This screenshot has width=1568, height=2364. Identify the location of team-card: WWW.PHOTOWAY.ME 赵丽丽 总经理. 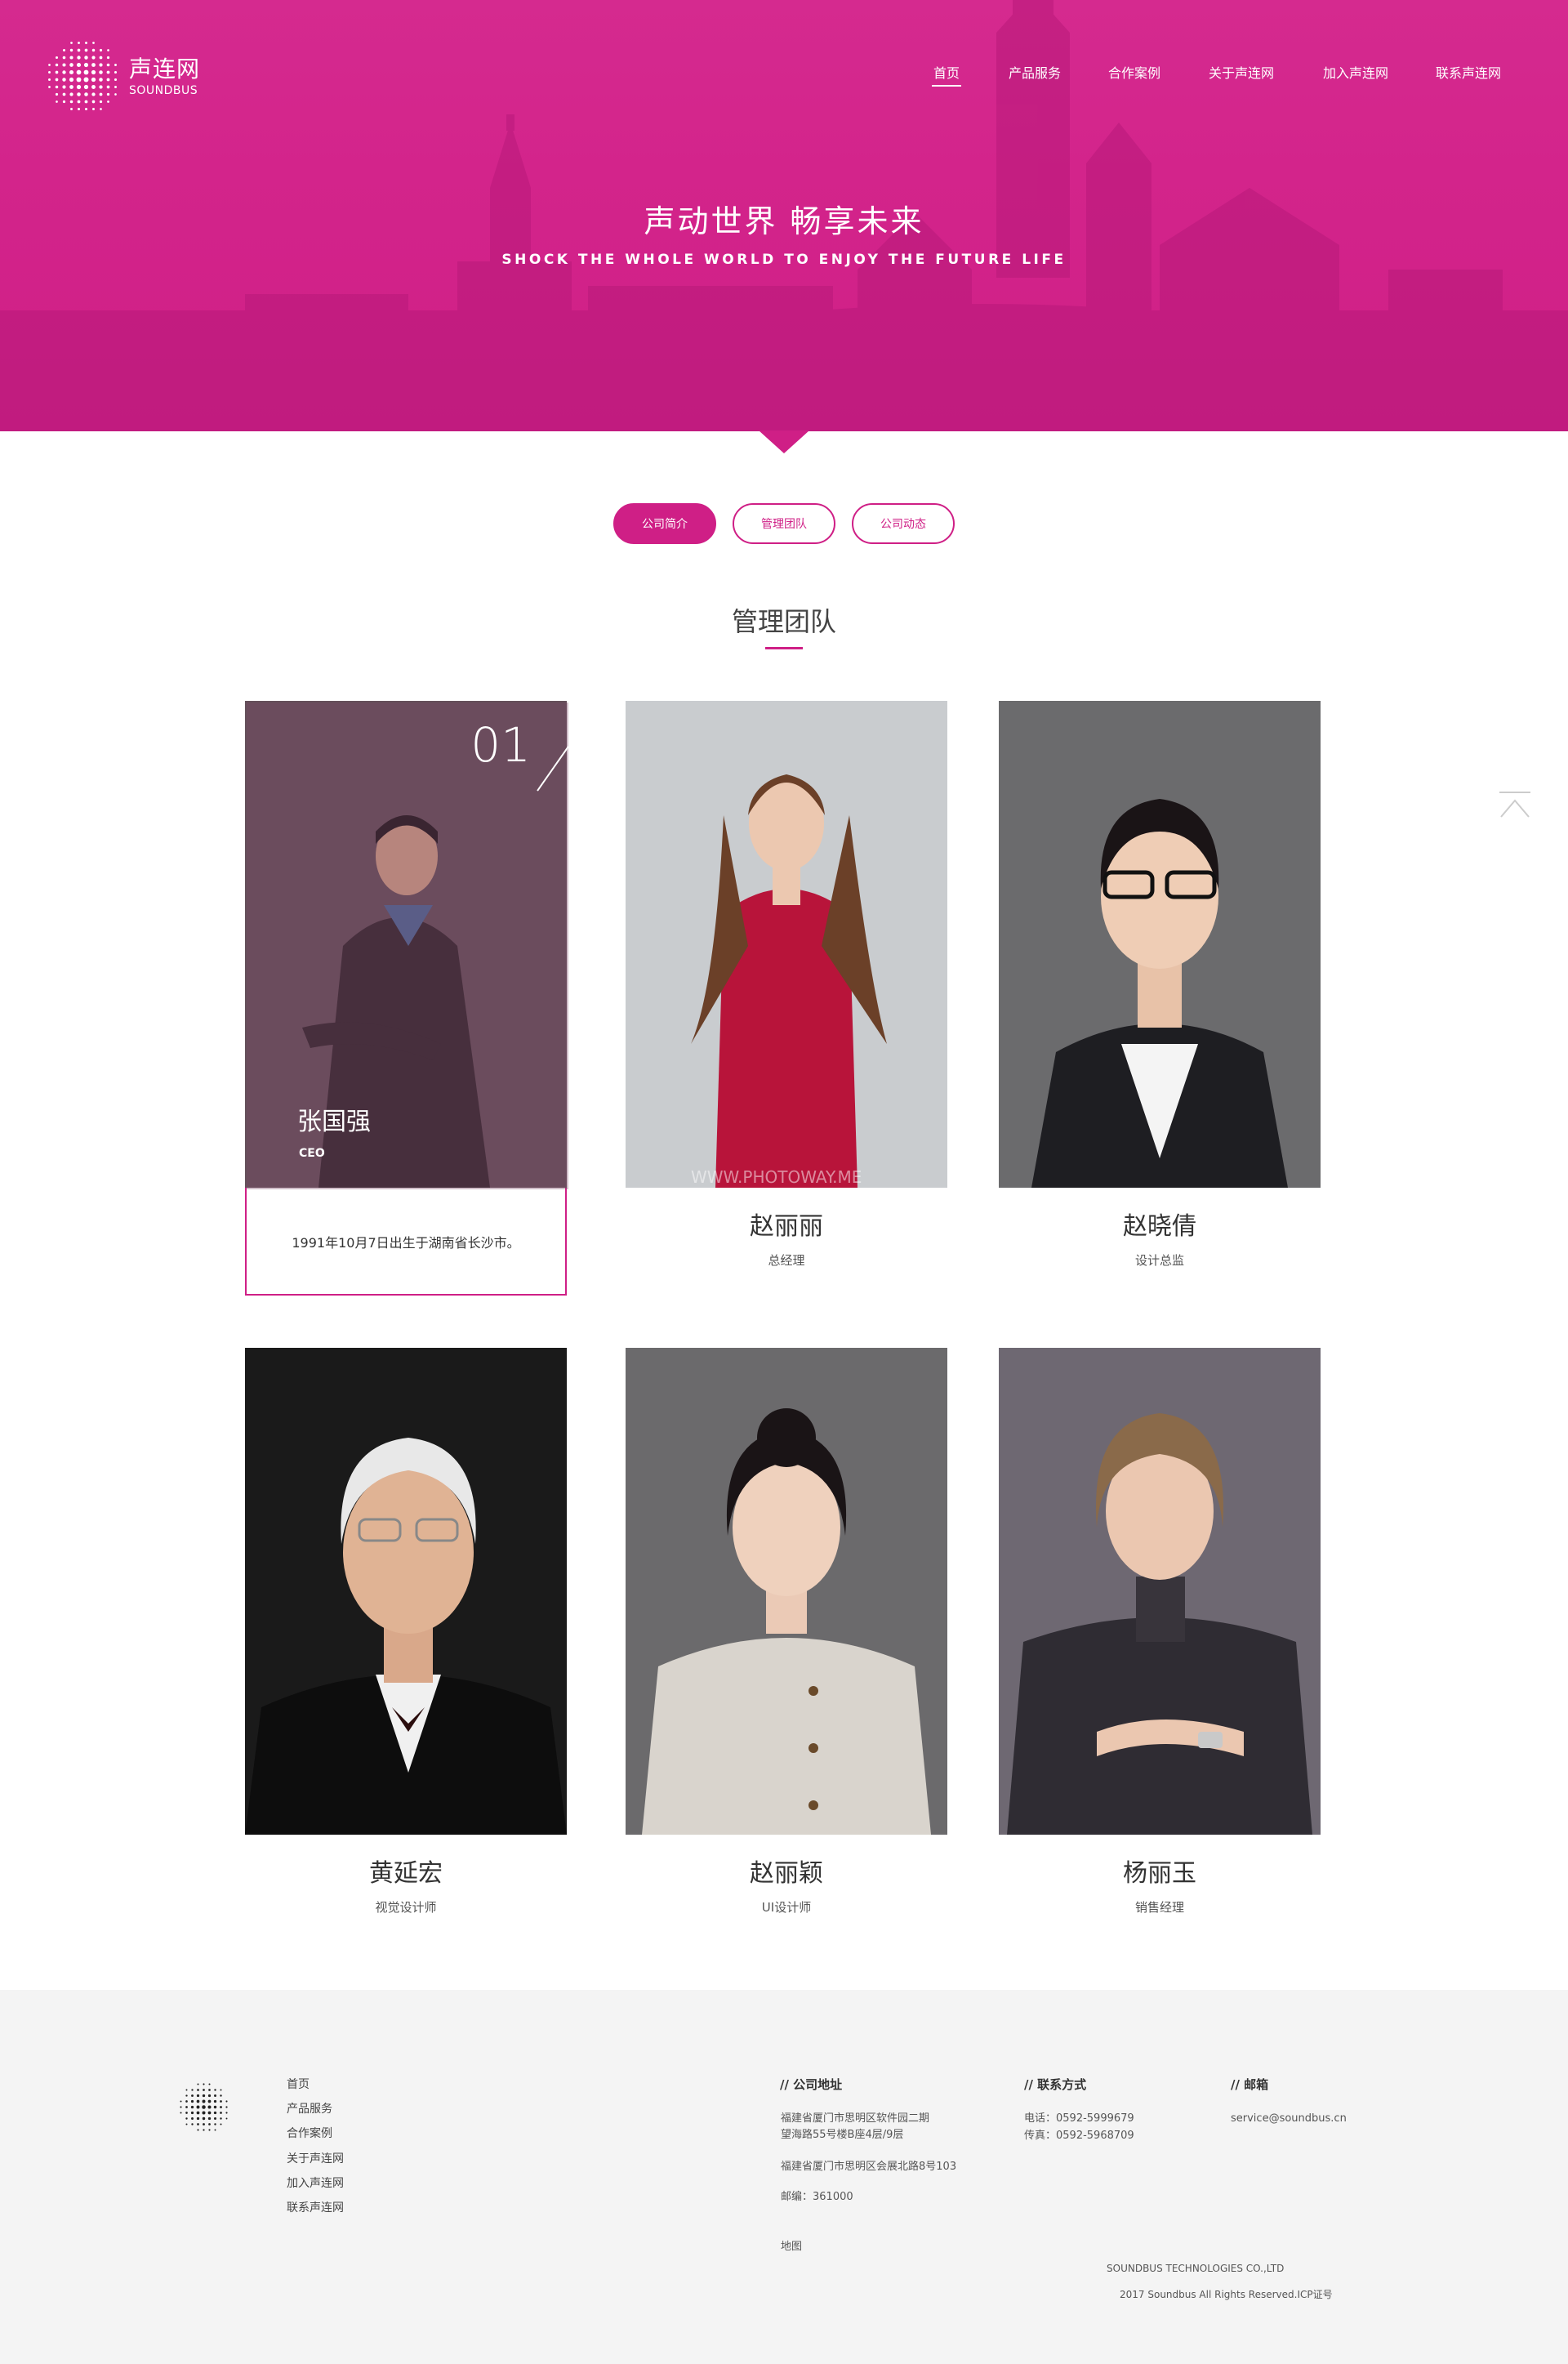
(786, 995).